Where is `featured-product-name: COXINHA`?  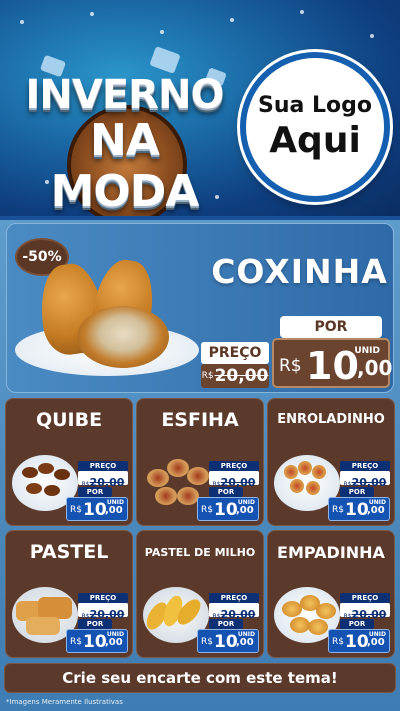
featured-product-name: COXINHA is located at coordinates (299, 271).